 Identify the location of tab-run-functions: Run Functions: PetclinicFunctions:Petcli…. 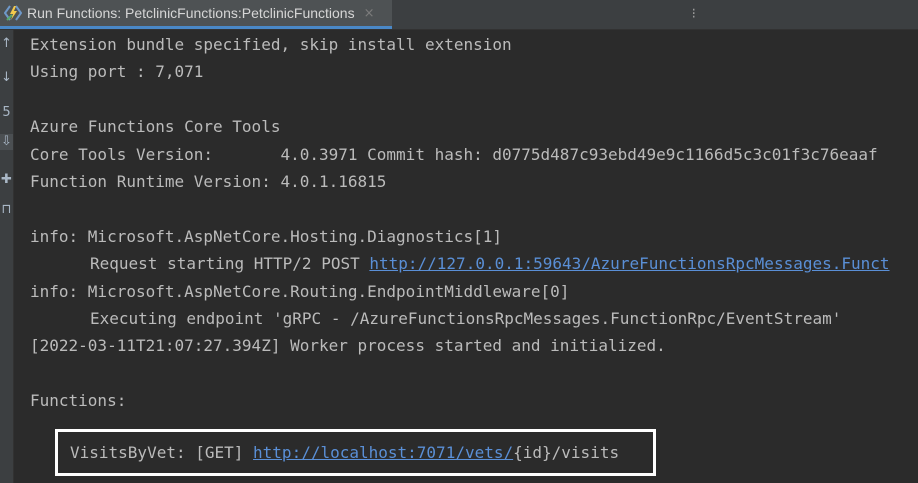
(196, 14).